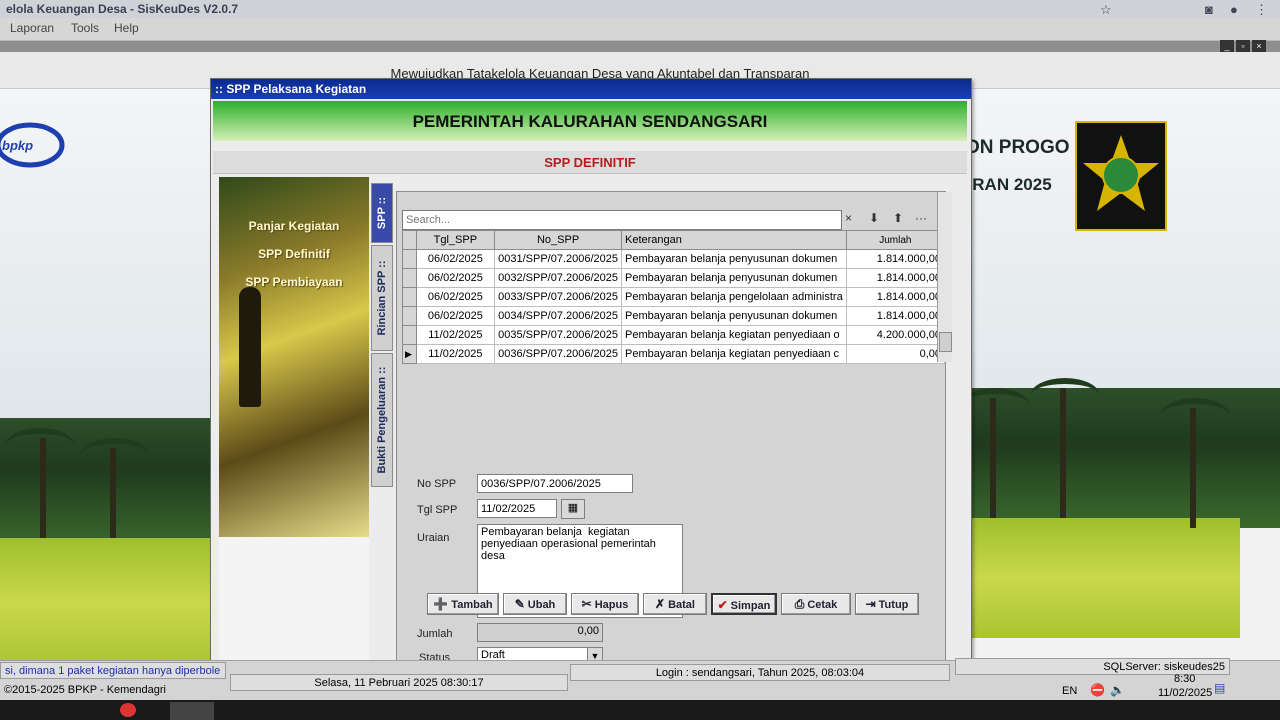  I want to click on clock-date: 11/02/2025, so click(1185, 693).